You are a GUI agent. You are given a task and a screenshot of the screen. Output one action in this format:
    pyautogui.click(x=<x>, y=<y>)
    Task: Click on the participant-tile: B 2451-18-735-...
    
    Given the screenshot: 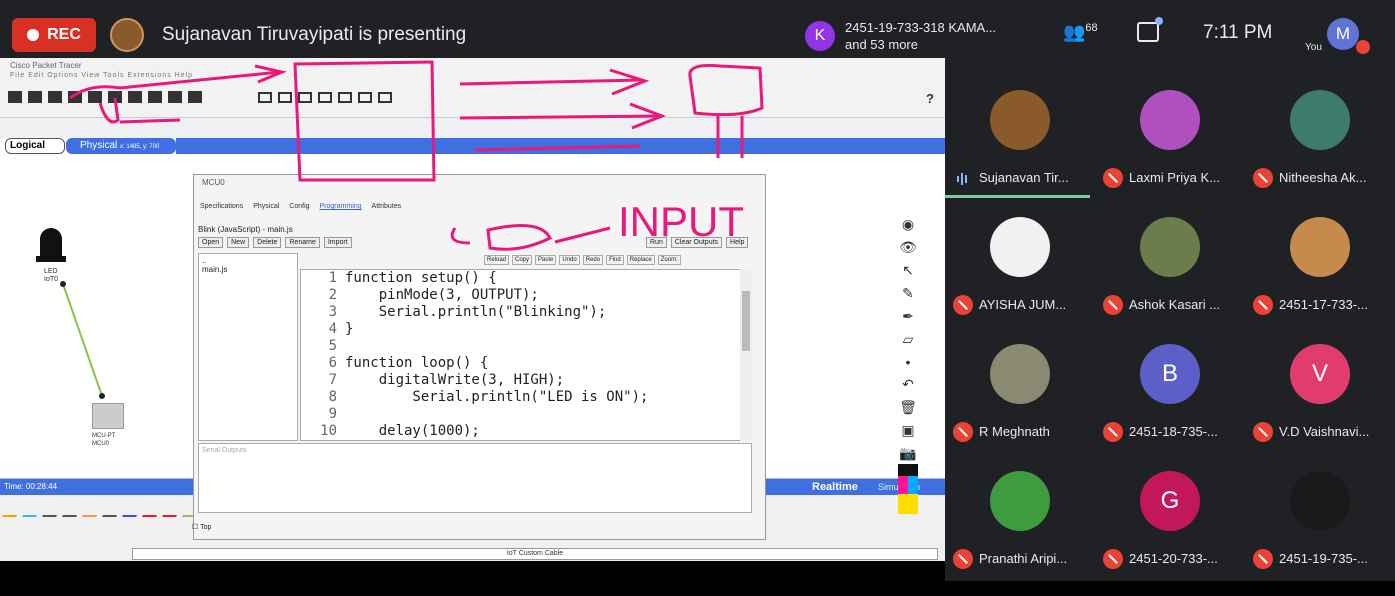 What is the action you would take?
    pyautogui.click(x=1170, y=396)
    